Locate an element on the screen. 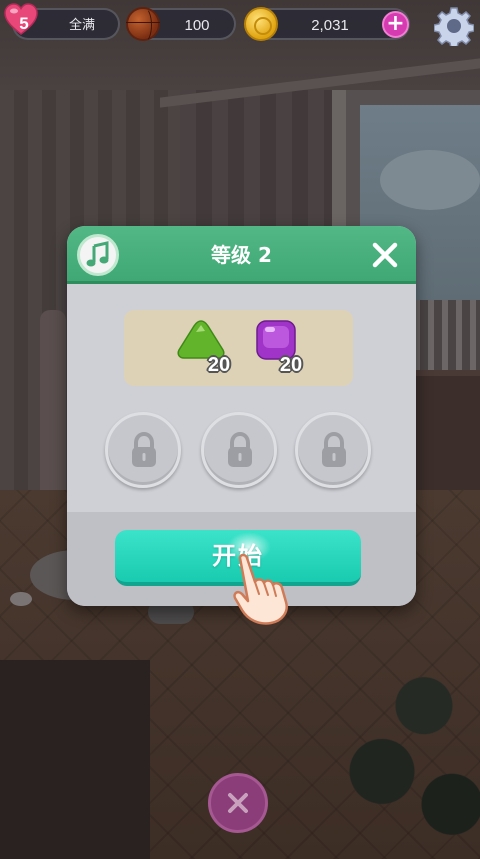  pointing-hand-icon is located at coordinates (260, 589).